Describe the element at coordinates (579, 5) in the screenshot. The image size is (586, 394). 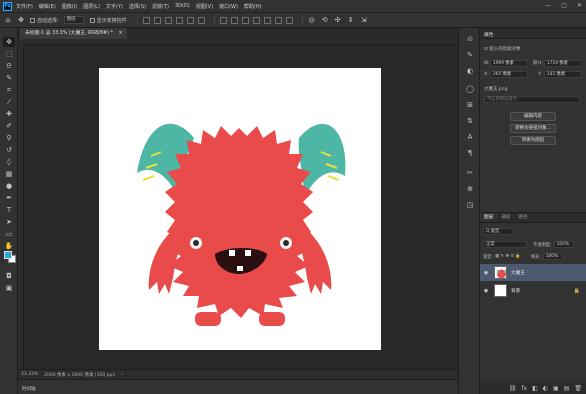
I see `close-icon: ✕` at that location.